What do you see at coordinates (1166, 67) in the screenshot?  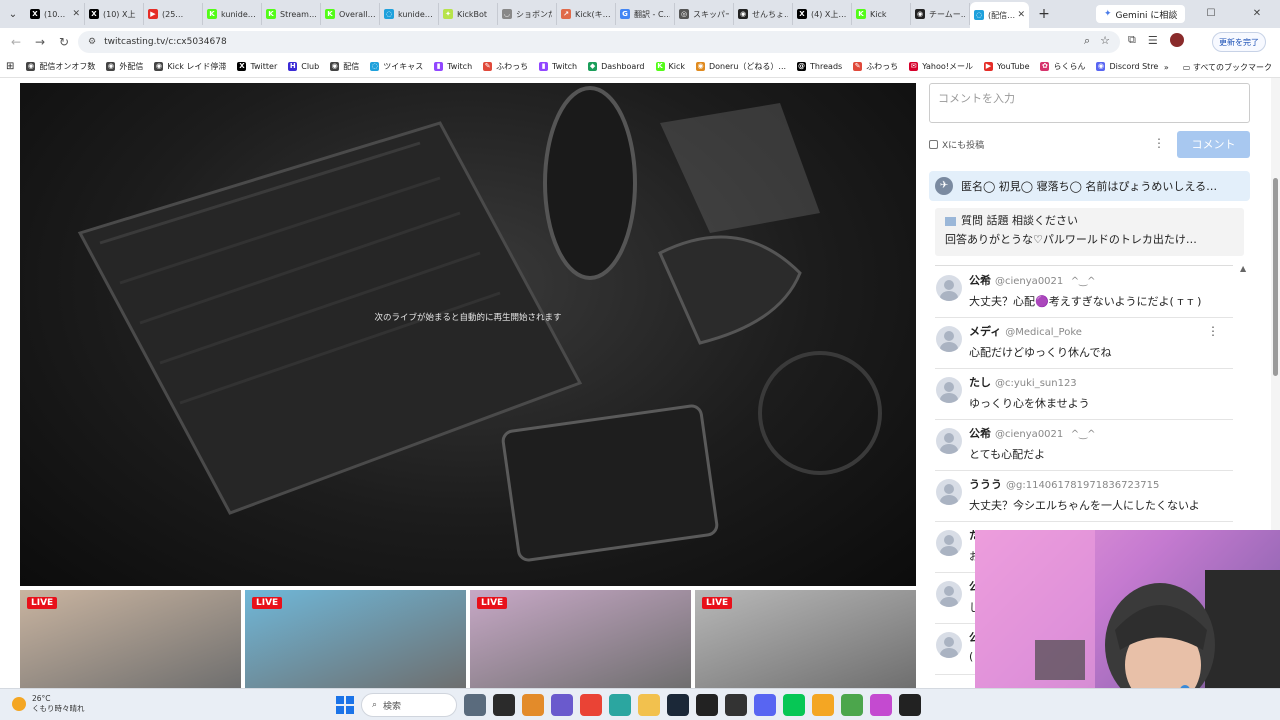 I see `bookmarks-overflow-button: »` at bounding box center [1166, 67].